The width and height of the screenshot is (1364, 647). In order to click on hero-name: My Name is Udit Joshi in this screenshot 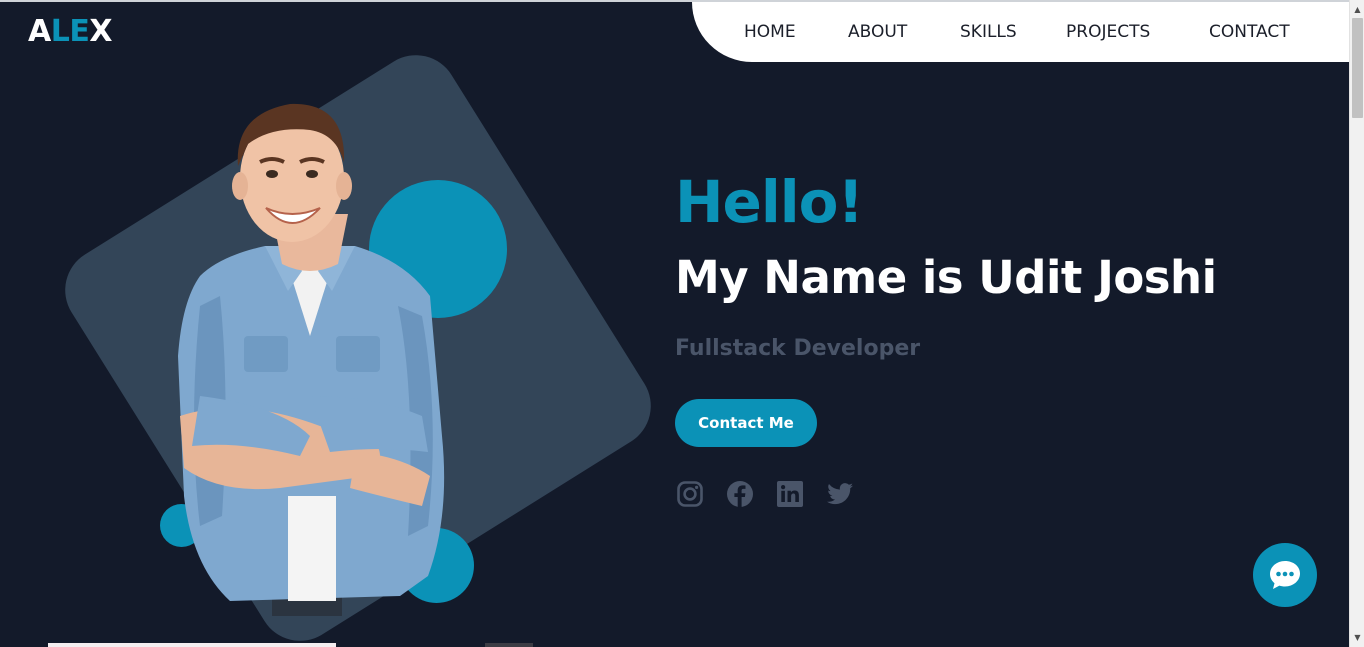, I will do `click(946, 277)`.